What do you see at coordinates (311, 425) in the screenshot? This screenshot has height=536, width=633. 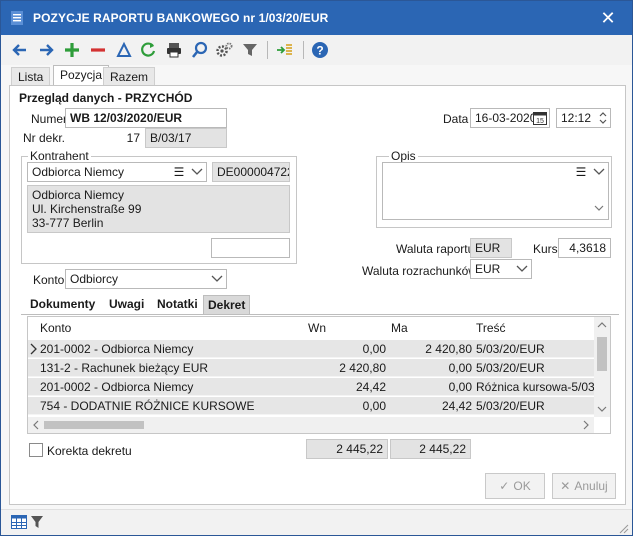 I see `horizontal-scrollbar` at bounding box center [311, 425].